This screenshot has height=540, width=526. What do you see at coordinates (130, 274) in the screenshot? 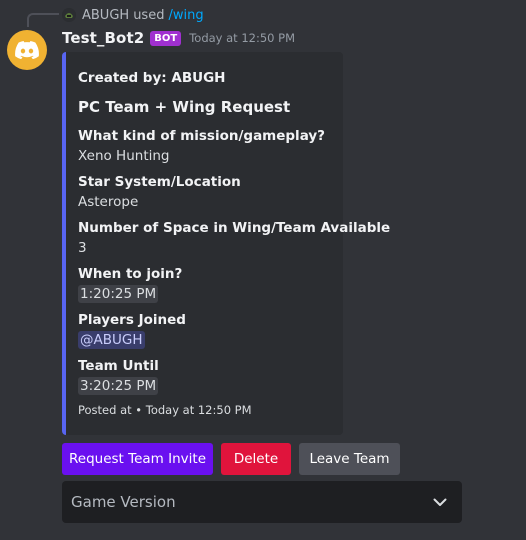
I see `field-name-join-time: When to join?` at bounding box center [130, 274].